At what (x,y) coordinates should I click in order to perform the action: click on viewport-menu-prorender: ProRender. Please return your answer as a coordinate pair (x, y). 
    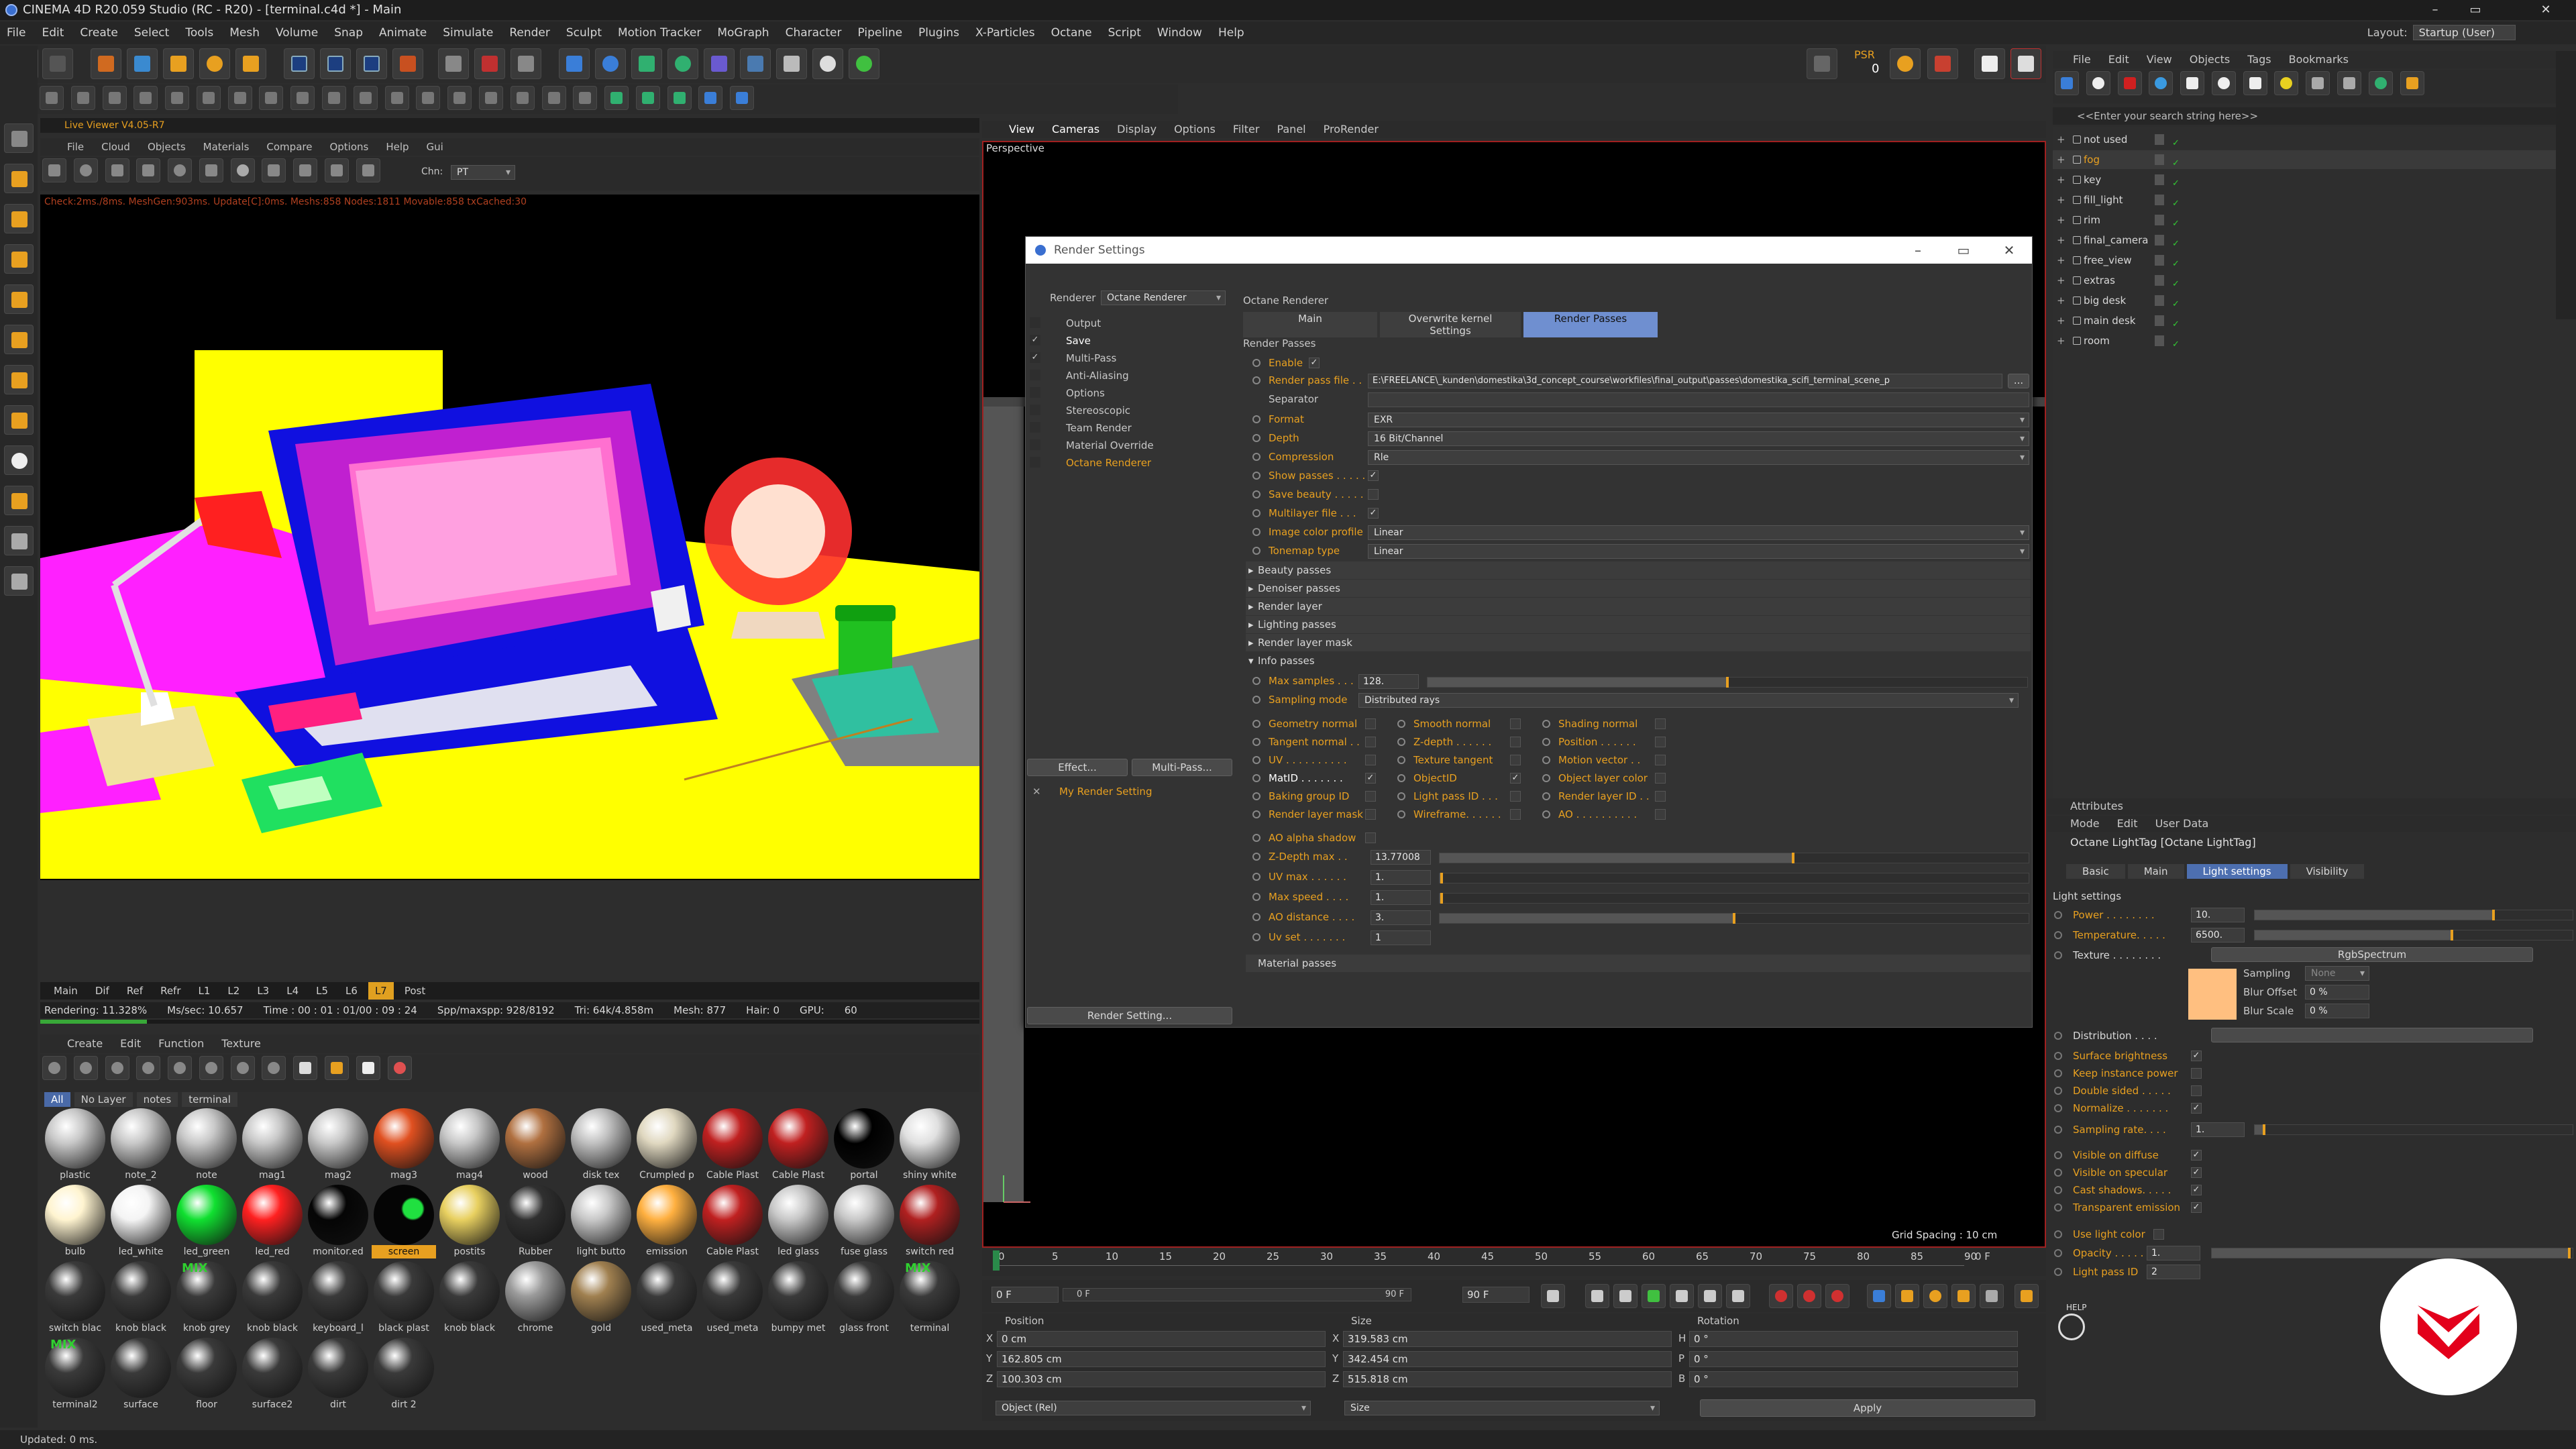
    Looking at the image, I should click on (1351, 129).